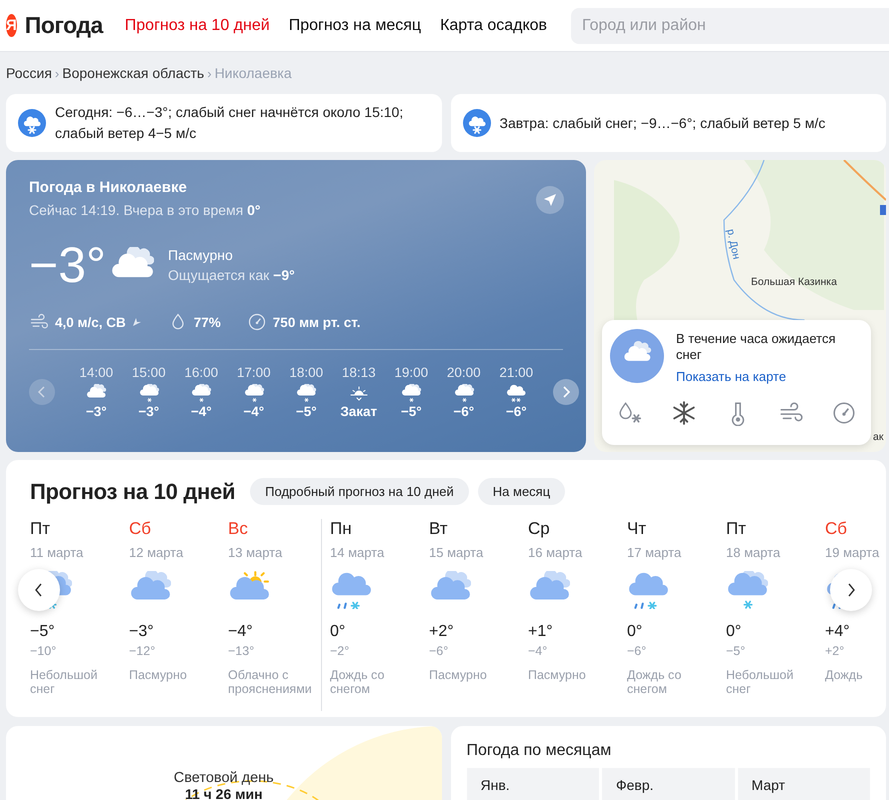 Image resolution: width=889 pixels, height=800 pixels. I want to click on hour-time: 20:00, so click(463, 372).